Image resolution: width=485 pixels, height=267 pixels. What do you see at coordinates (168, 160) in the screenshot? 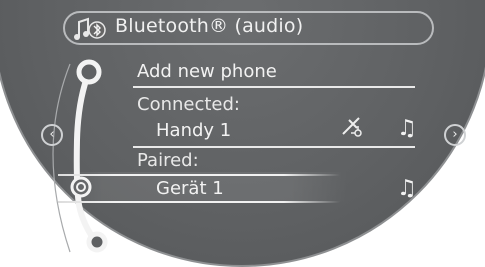
I see `section-paired: Paired:` at bounding box center [168, 160].